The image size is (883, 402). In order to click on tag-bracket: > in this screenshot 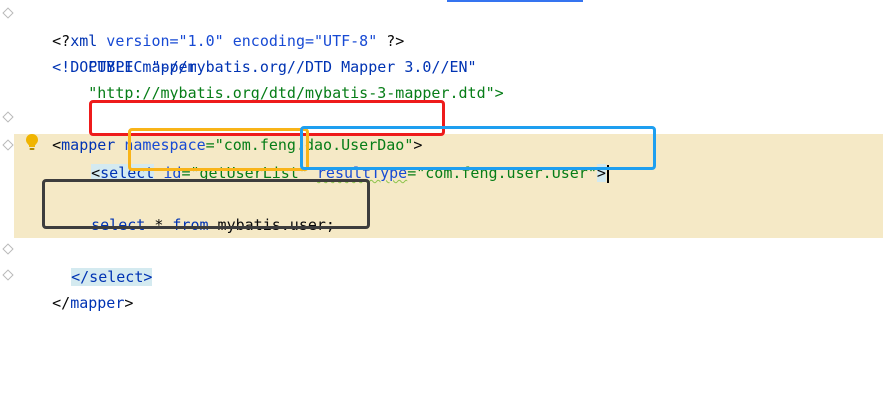, I will do `click(129, 303)`.